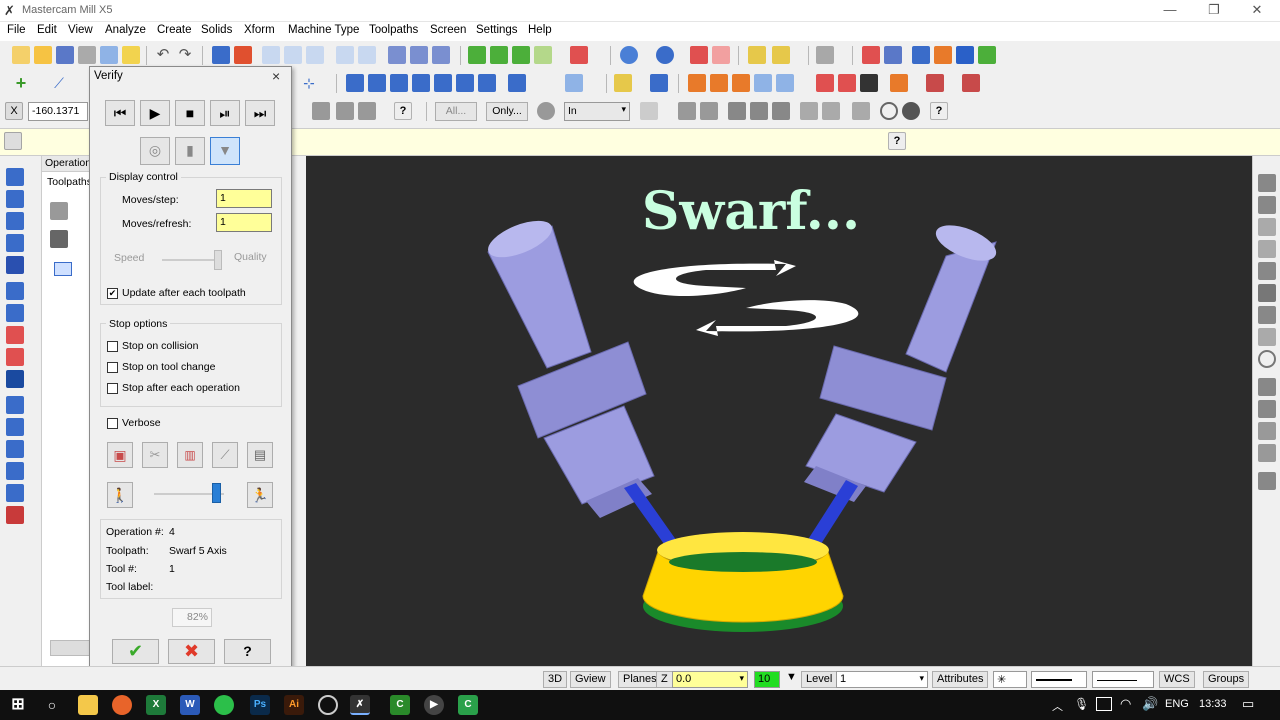  I want to click on z-depth-input: 0.0 ▾, so click(710, 679).